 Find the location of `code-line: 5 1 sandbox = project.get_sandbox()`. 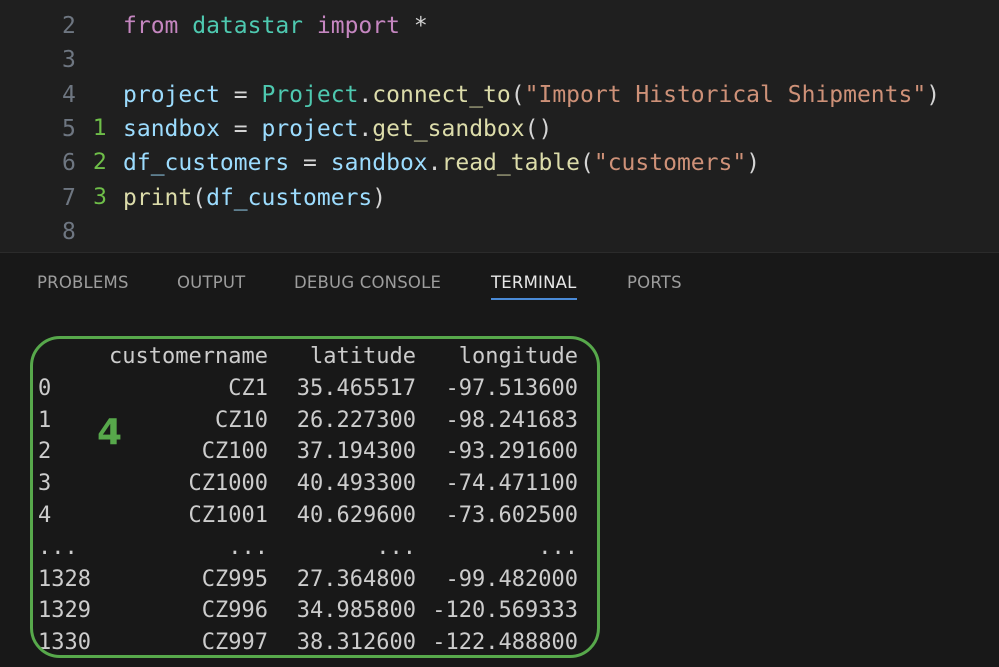

code-line: 5 1 sandbox = project.get_sandbox() is located at coordinates (499, 129).